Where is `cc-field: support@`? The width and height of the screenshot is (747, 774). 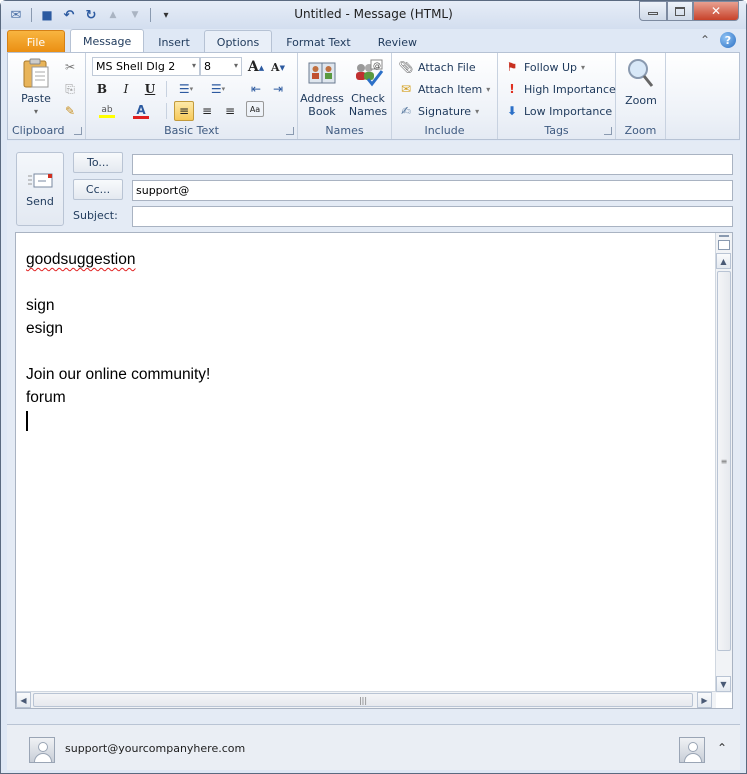
cc-field: support@ is located at coordinates (432, 190).